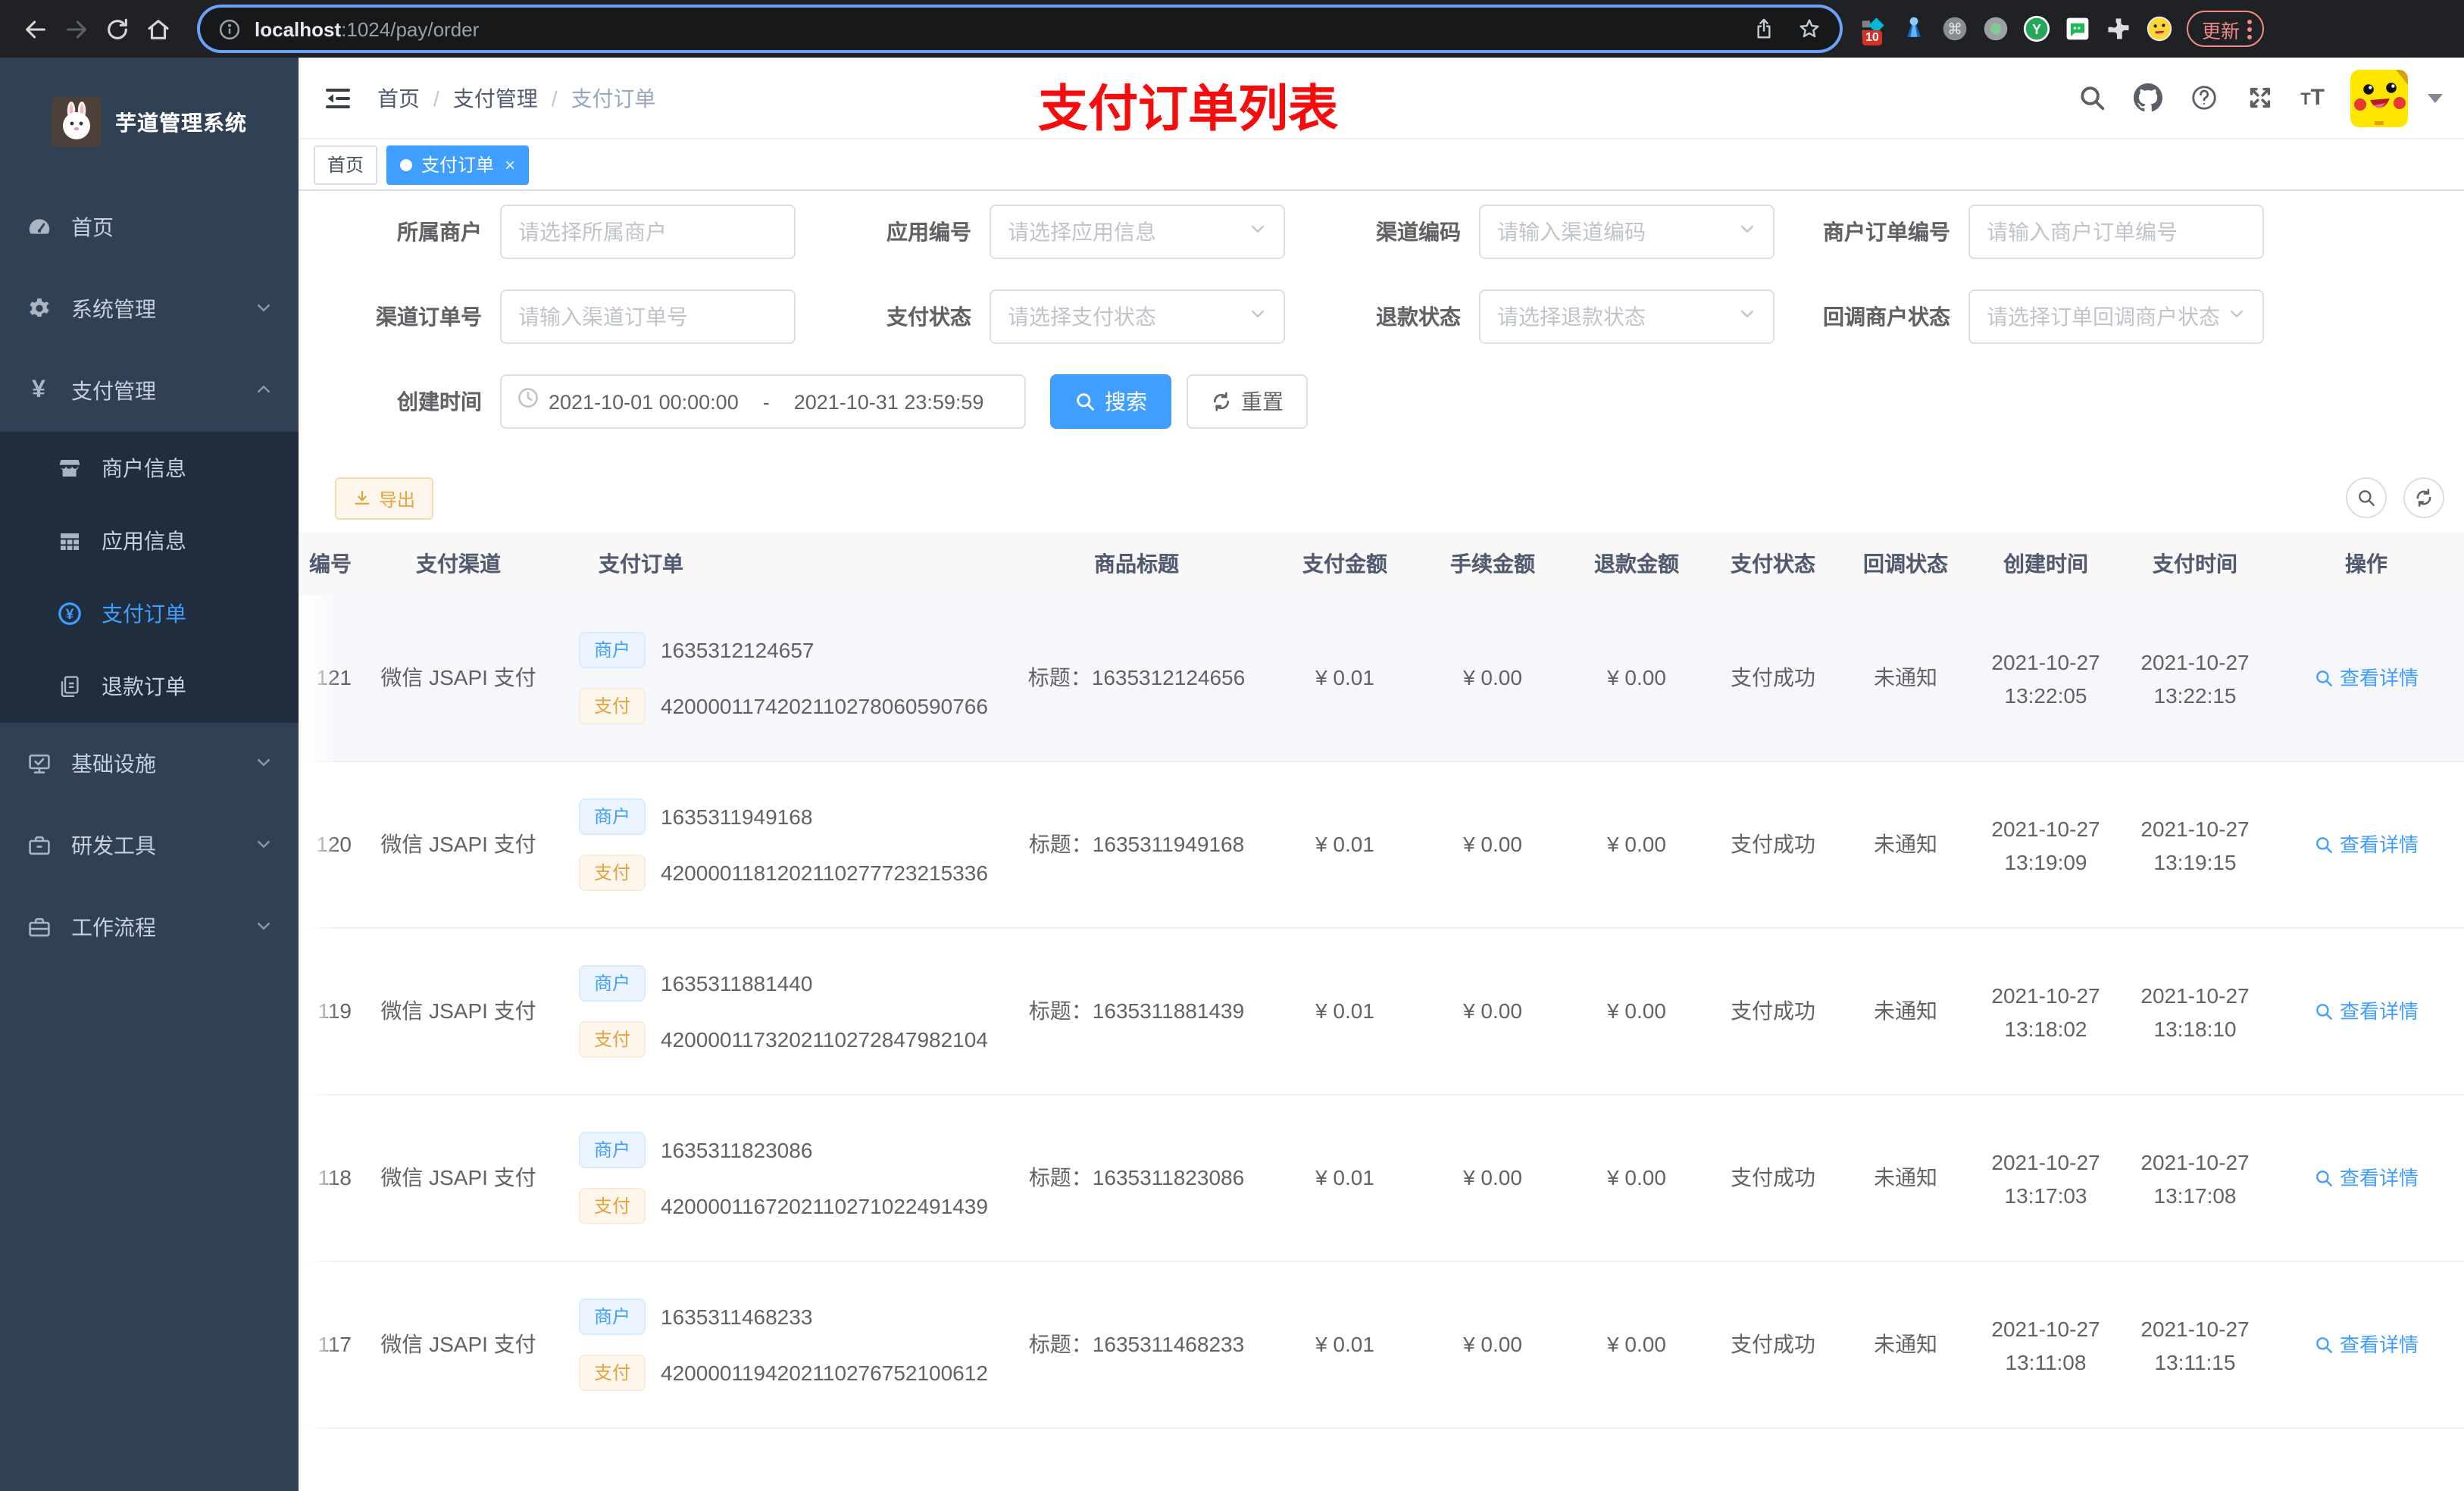 The width and height of the screenshot is (2464, 1491). I want to click on sidebar-item-label: 退款订单, so click(144, 686).